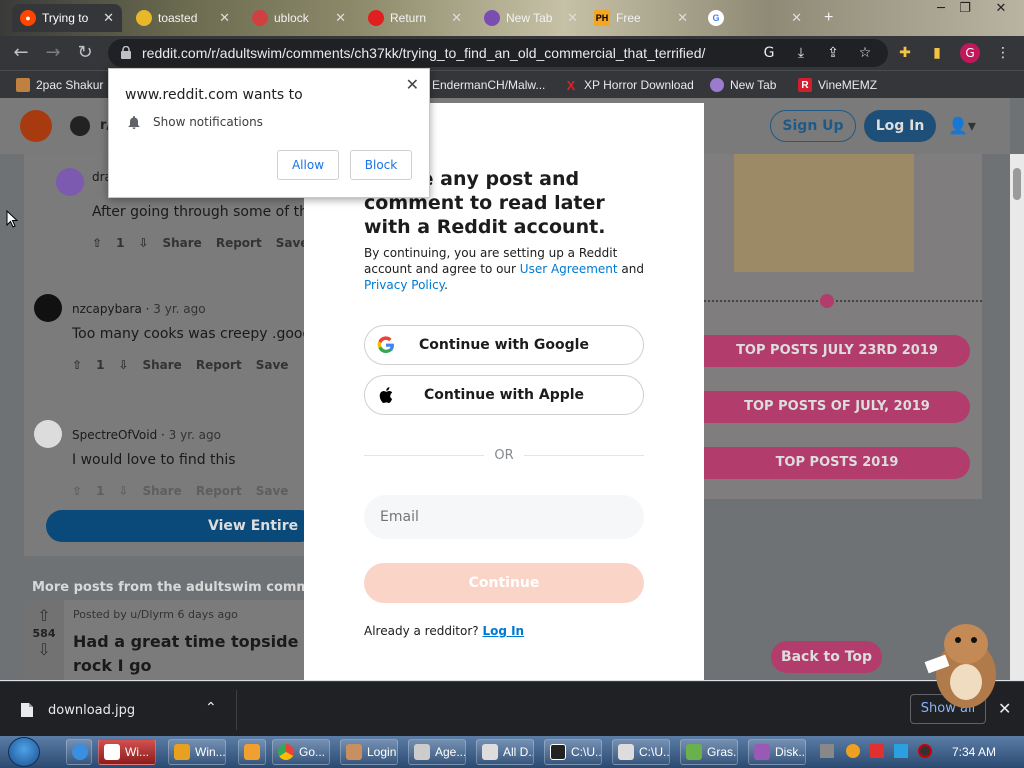 Image resolution: width=1024 pixels, height=768 pixels. Describe the element at coordinates (877, 751) in the screenshot. I see `tray-flag-icon` at that location.